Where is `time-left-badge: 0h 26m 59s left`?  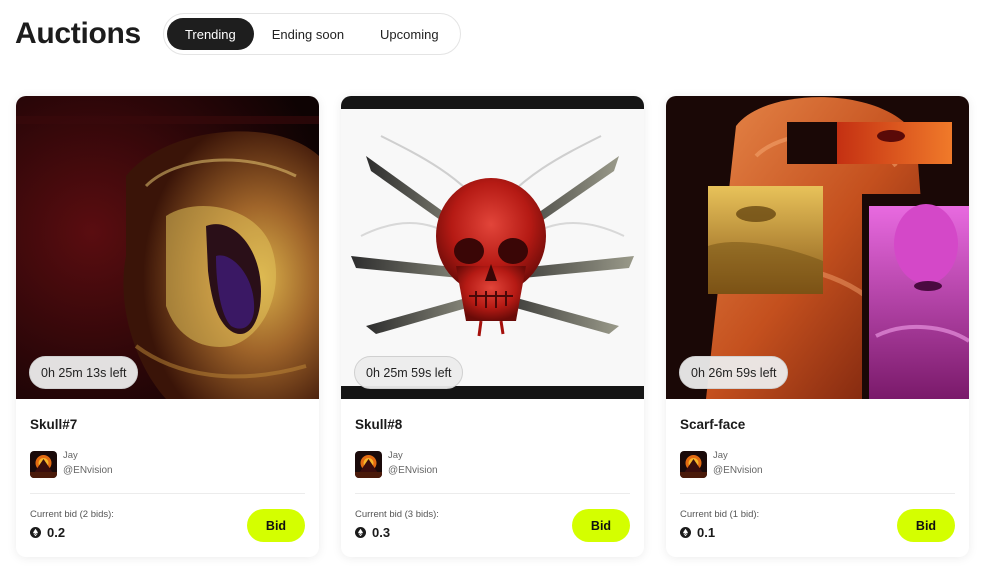
time-left-badge: 0h 26m 59s left is located at coordinates (734, 372).